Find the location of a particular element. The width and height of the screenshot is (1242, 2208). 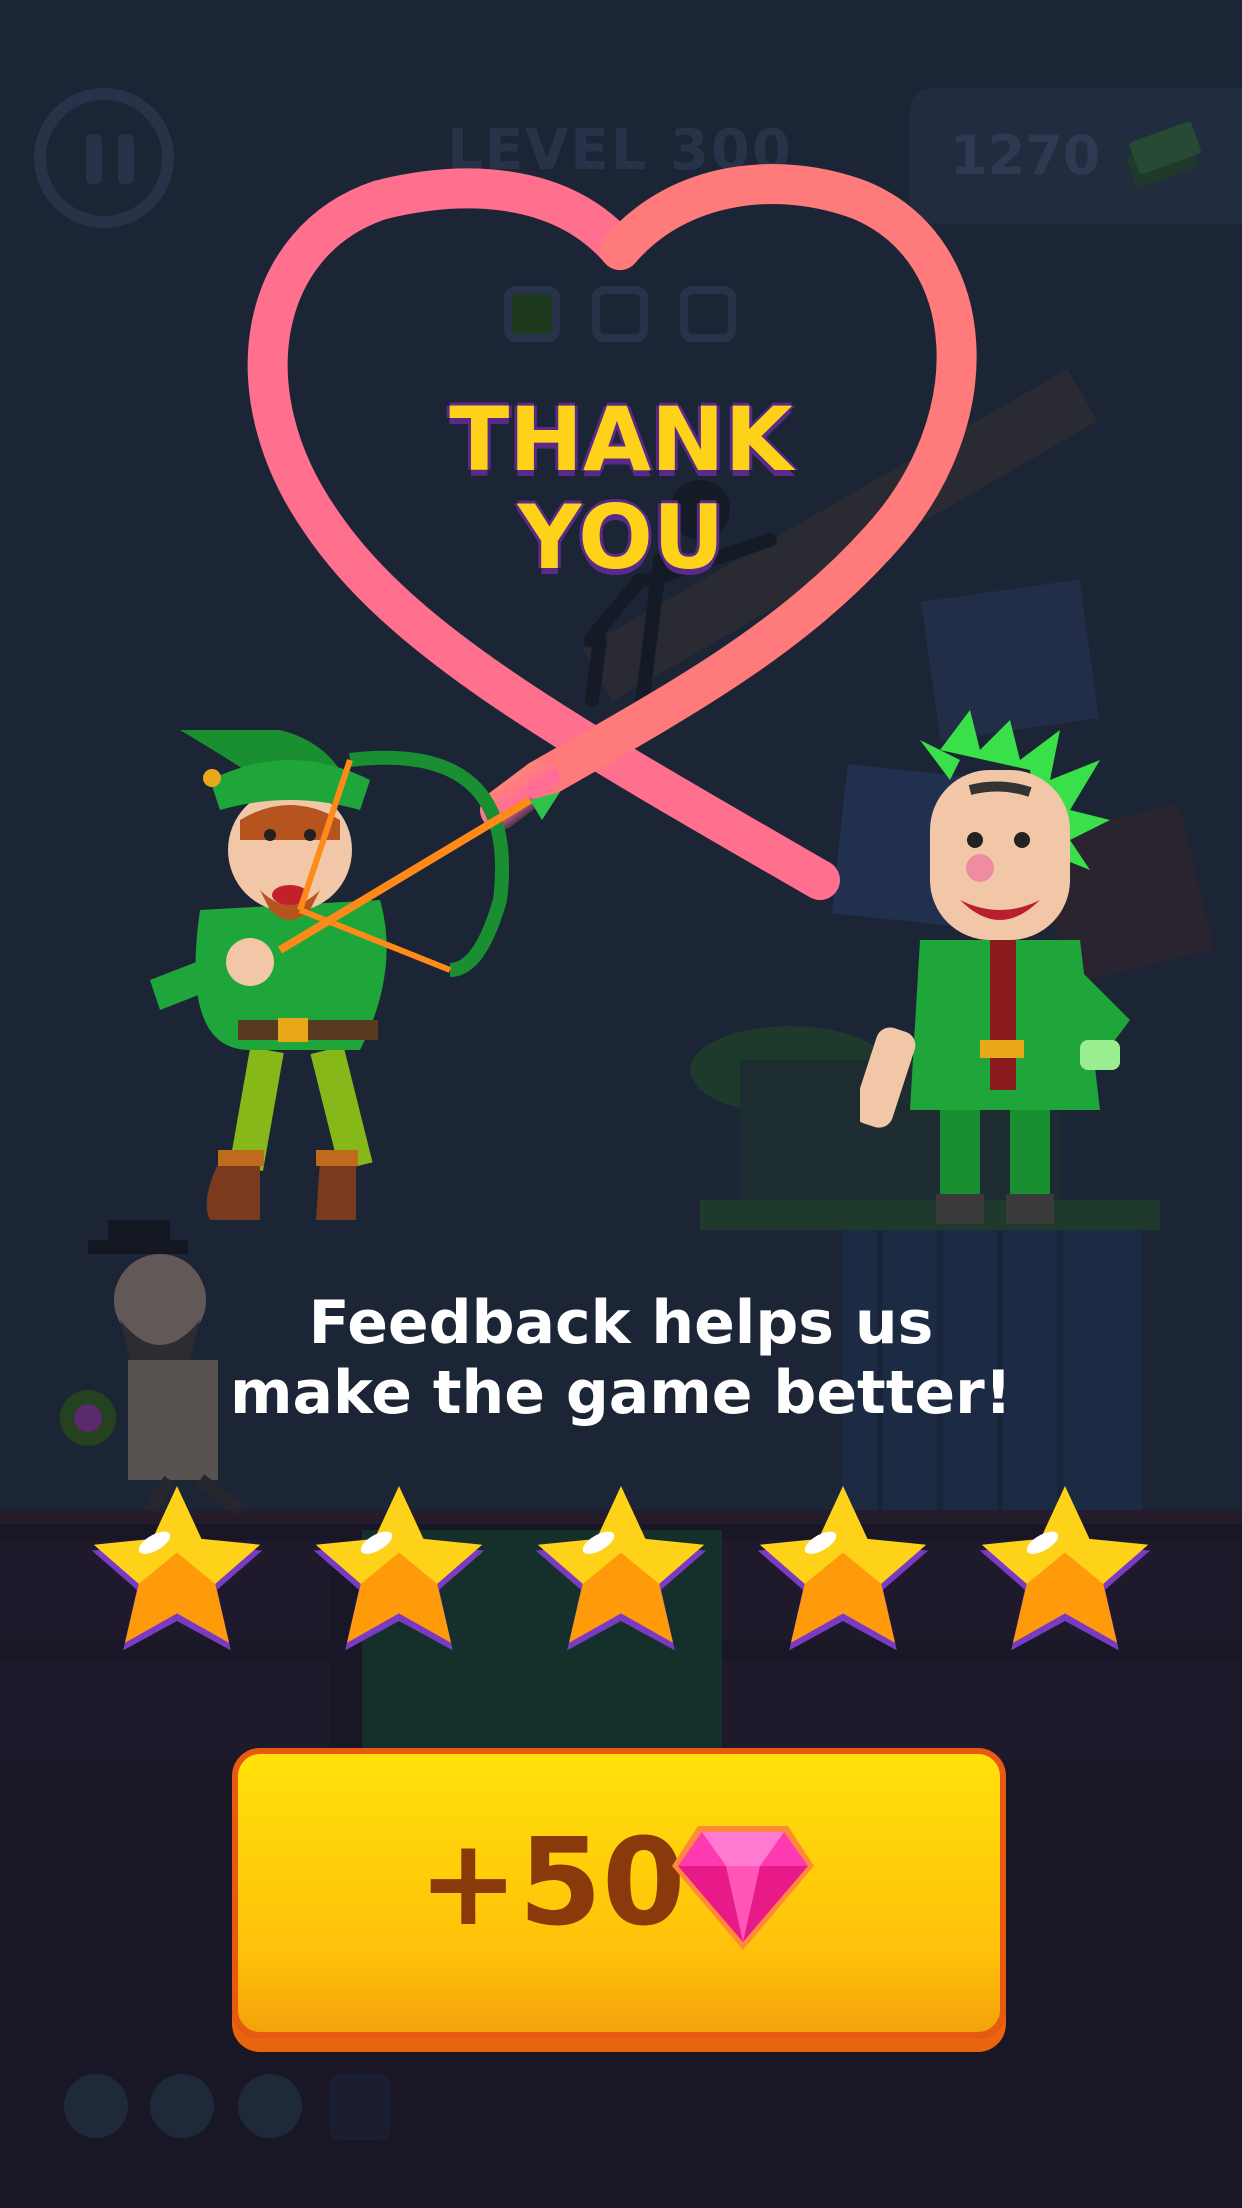

subtitle-line-2: make the game better! is located at coordinates (621, 1393).